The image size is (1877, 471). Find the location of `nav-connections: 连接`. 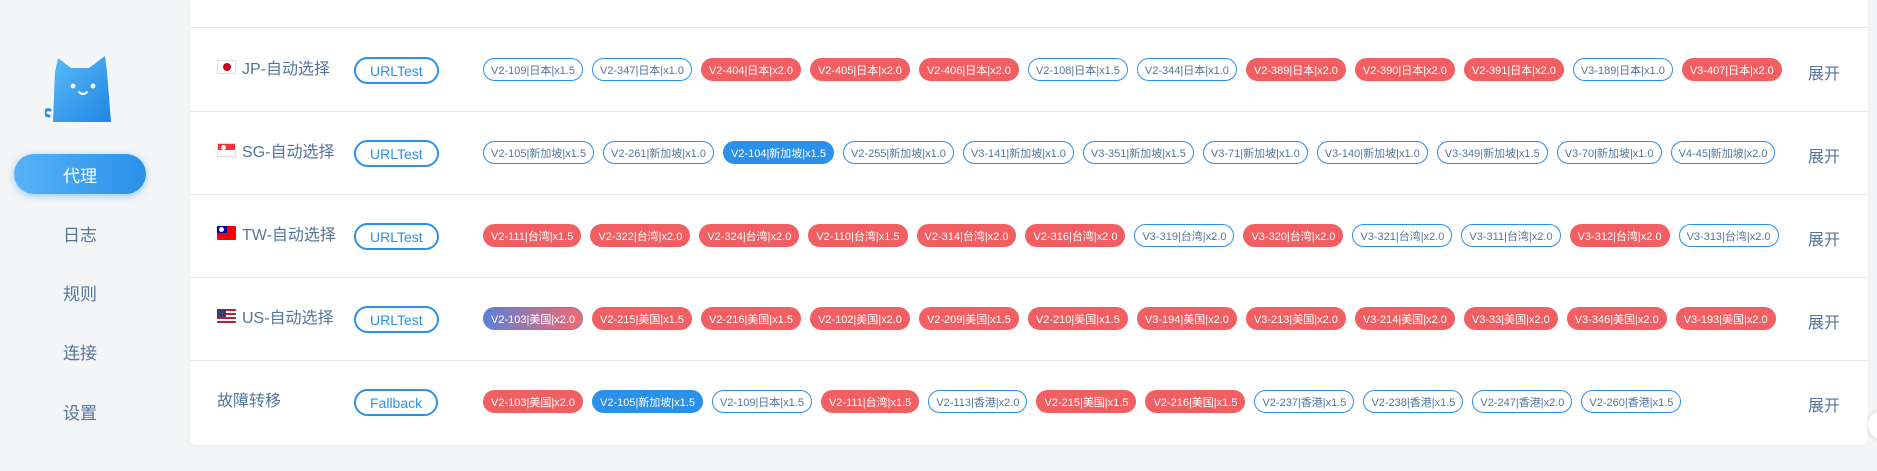

nav-connections: 连接 is located at coordinates (80, 351).